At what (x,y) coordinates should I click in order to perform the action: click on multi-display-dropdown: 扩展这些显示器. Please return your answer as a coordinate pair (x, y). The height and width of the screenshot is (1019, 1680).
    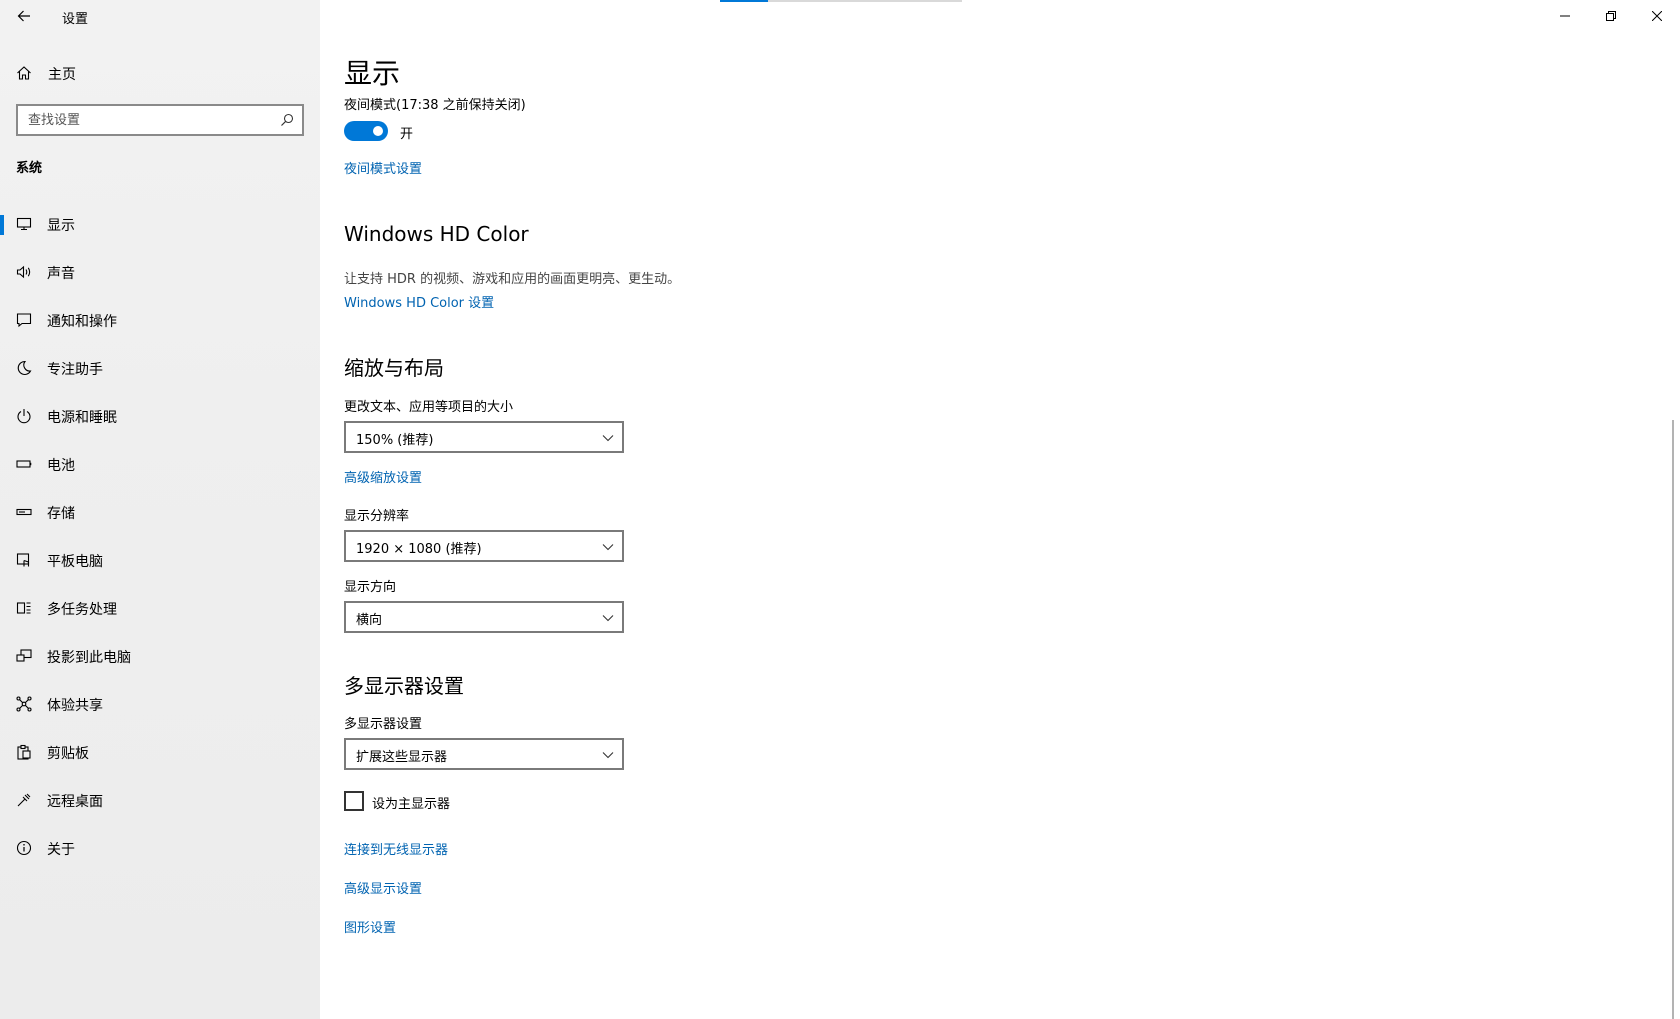
    Looking at the image, I should click on (484, 754).